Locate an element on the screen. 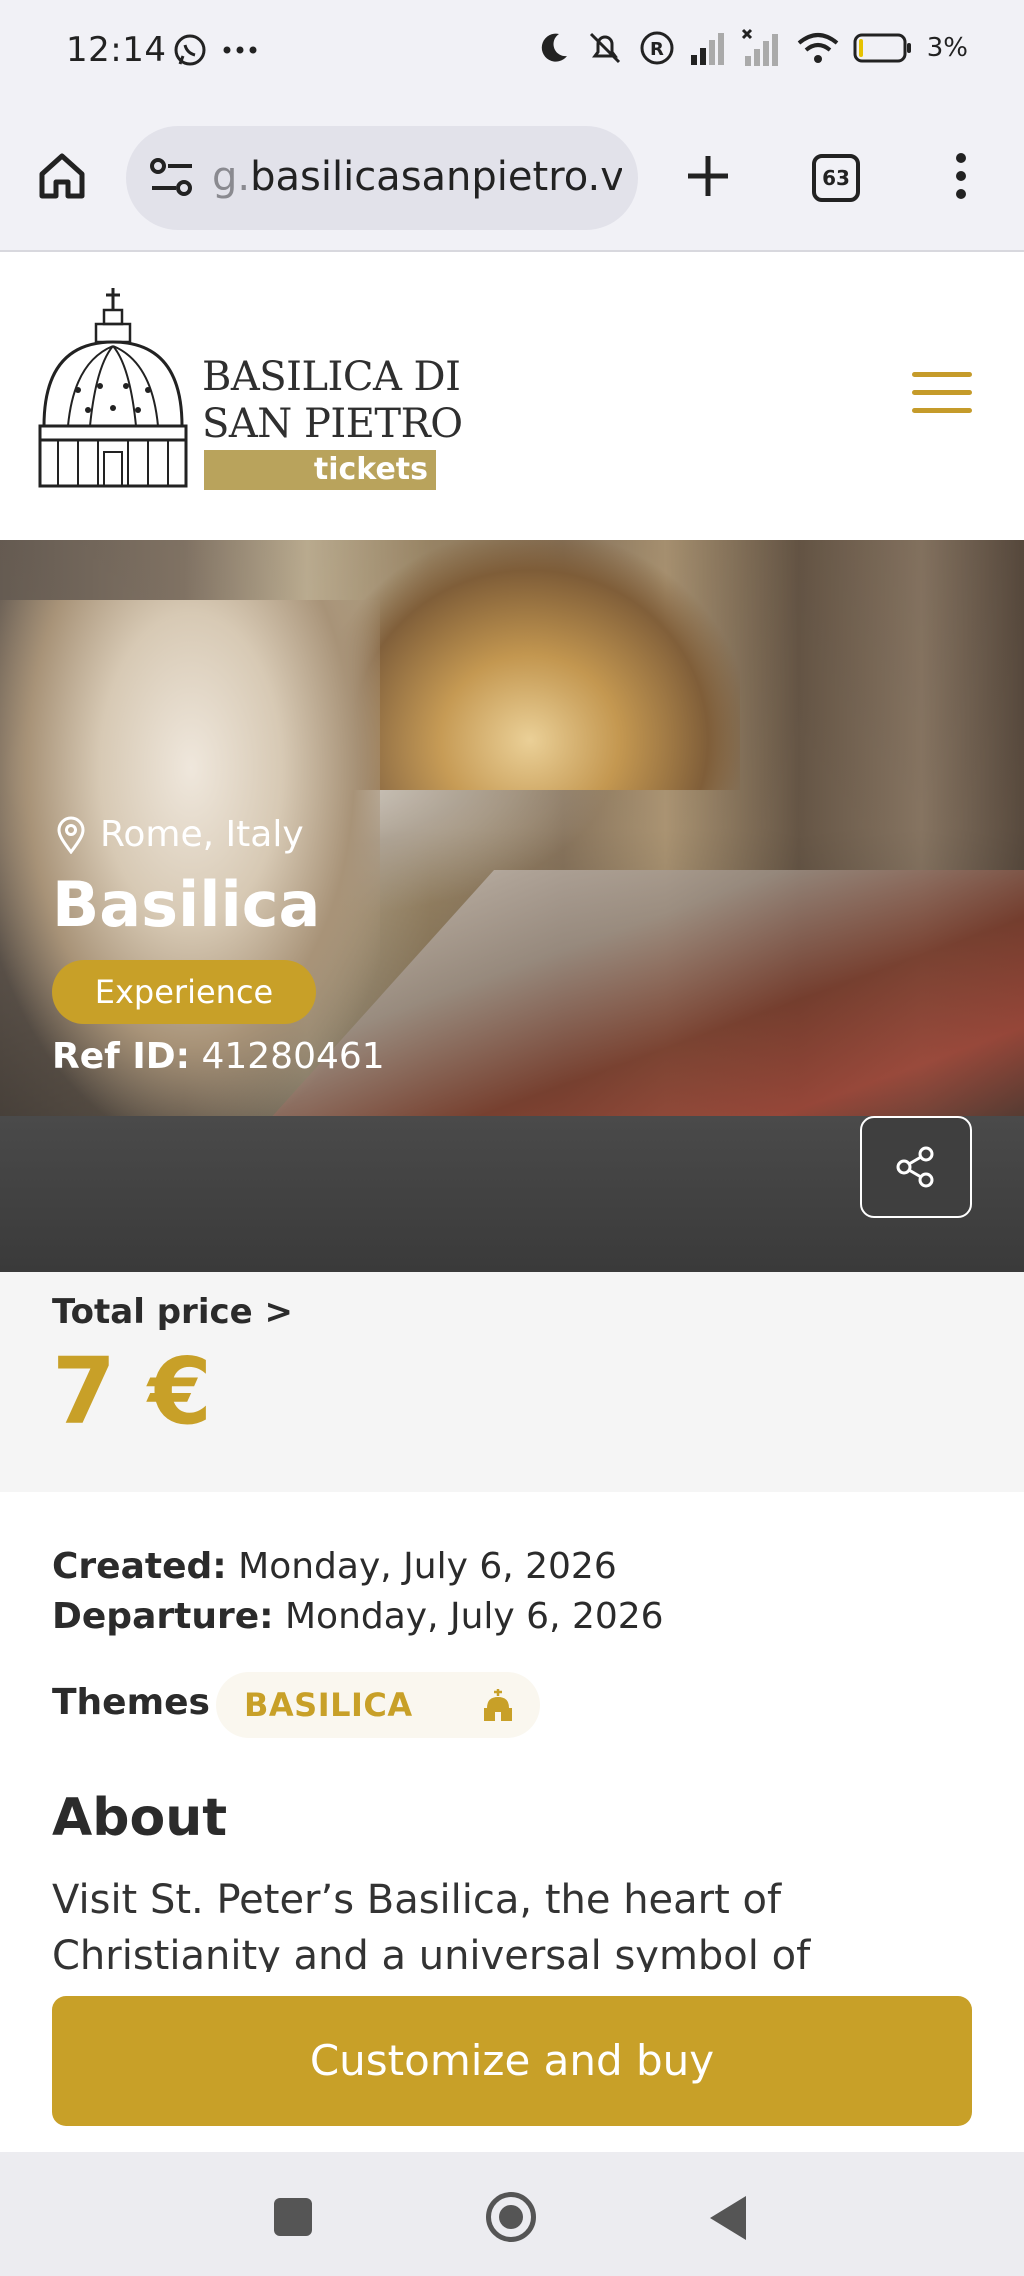 The image size is (1024, 2276). svg-text: R is located at coordinates (657, 49).